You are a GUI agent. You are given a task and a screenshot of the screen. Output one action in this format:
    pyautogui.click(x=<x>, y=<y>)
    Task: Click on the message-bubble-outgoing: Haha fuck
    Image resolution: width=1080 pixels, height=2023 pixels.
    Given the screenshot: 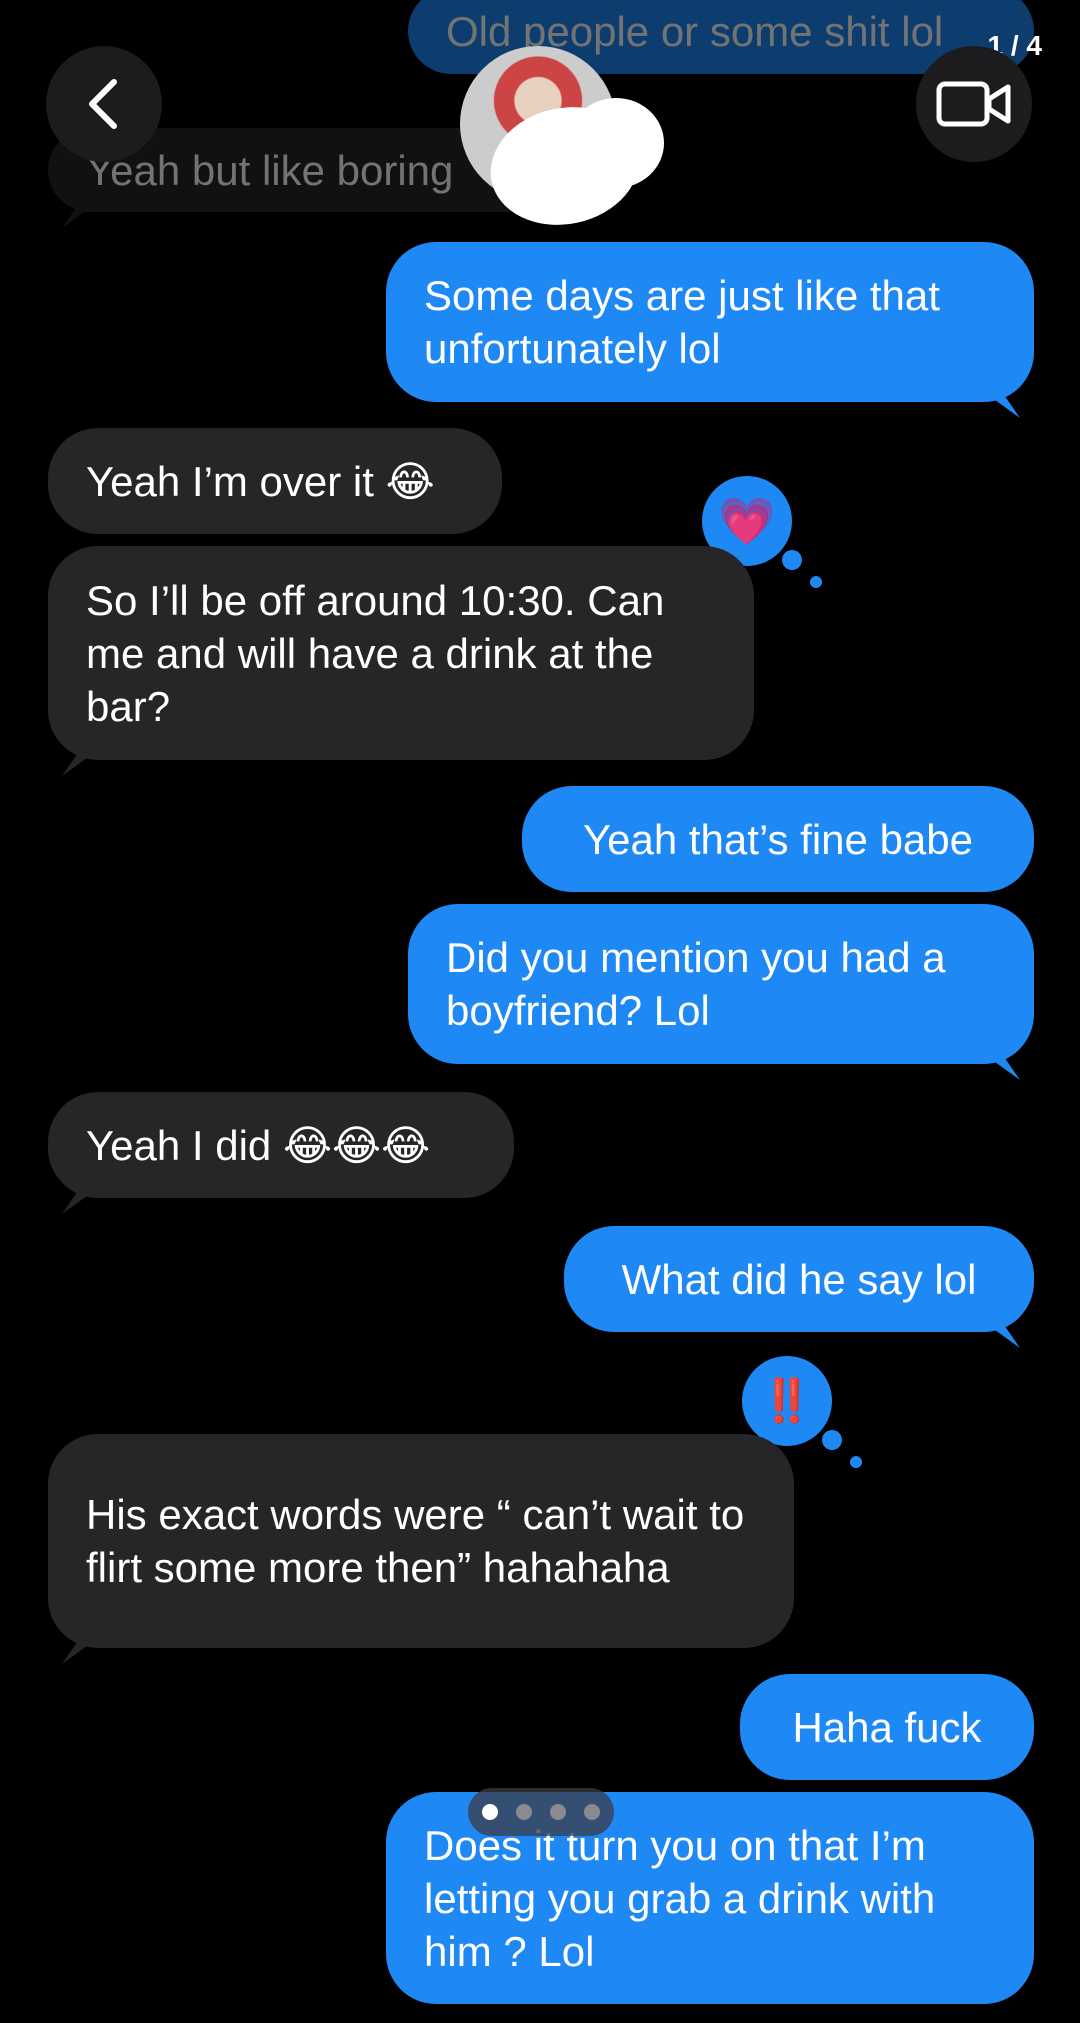 What is the action you would take?
    pyautogui.click(x=887, y=1727)
    